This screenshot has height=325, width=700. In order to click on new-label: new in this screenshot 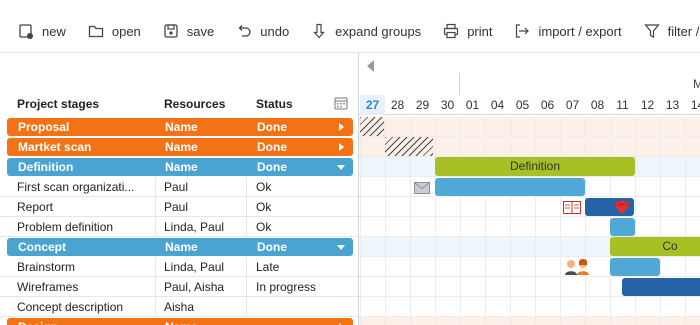, I will do `click(54, 31)`.